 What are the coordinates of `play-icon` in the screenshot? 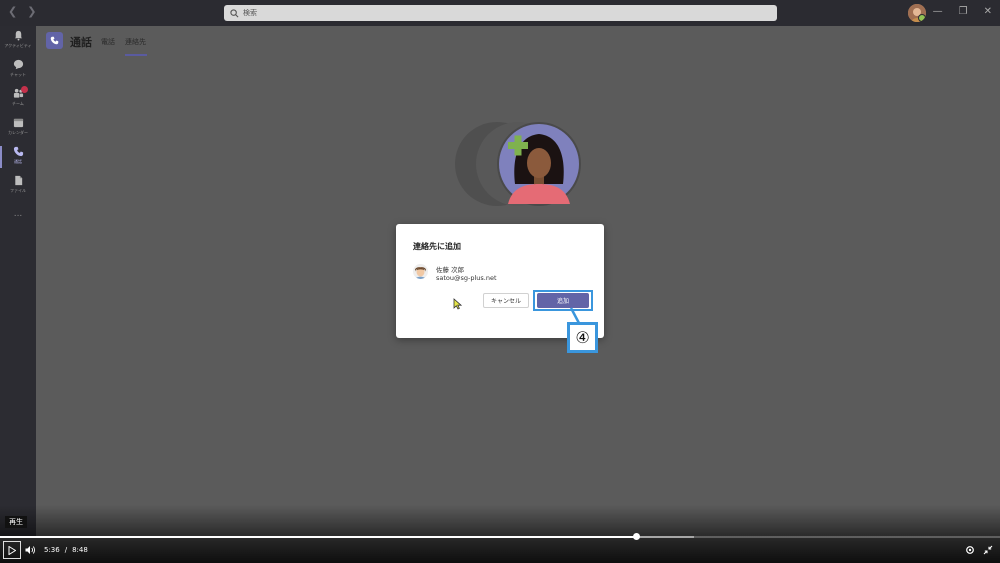 It's located at (12, 550).